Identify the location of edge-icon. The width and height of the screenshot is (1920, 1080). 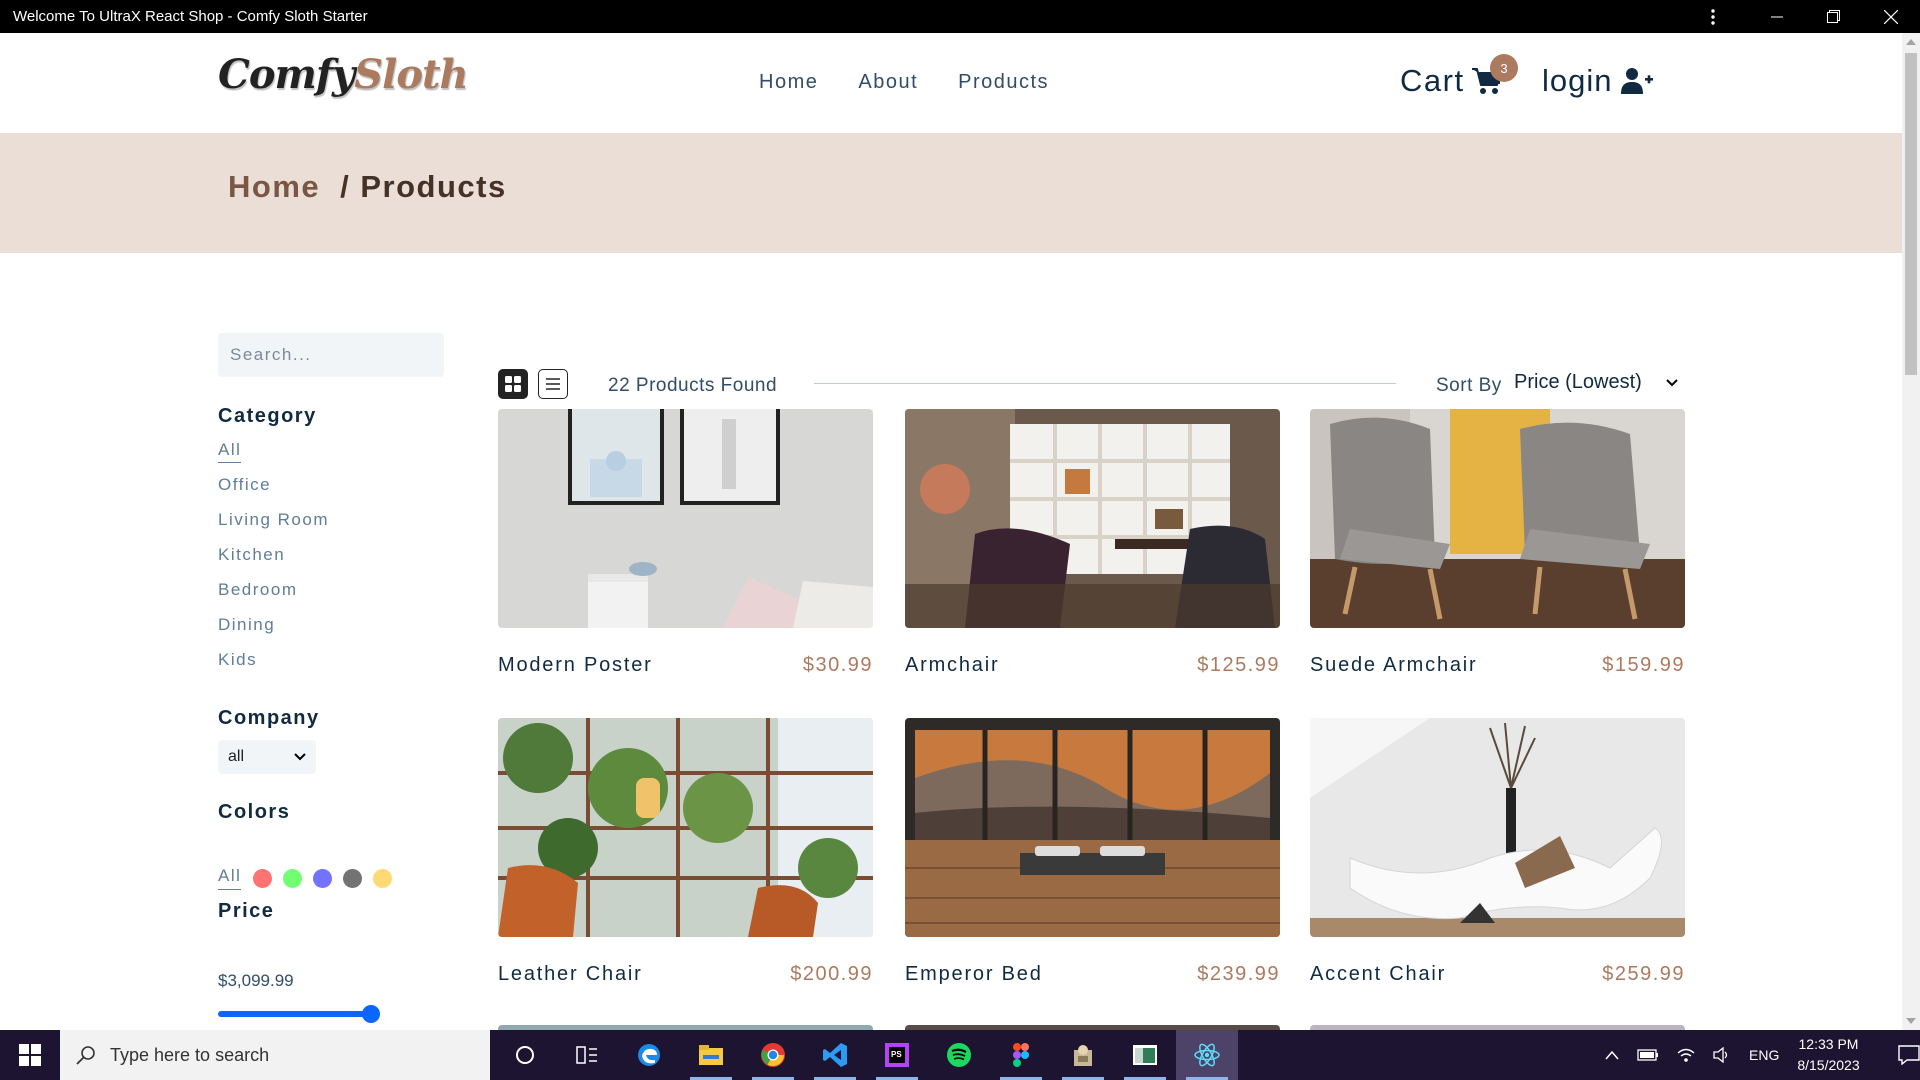
(649, 1055).